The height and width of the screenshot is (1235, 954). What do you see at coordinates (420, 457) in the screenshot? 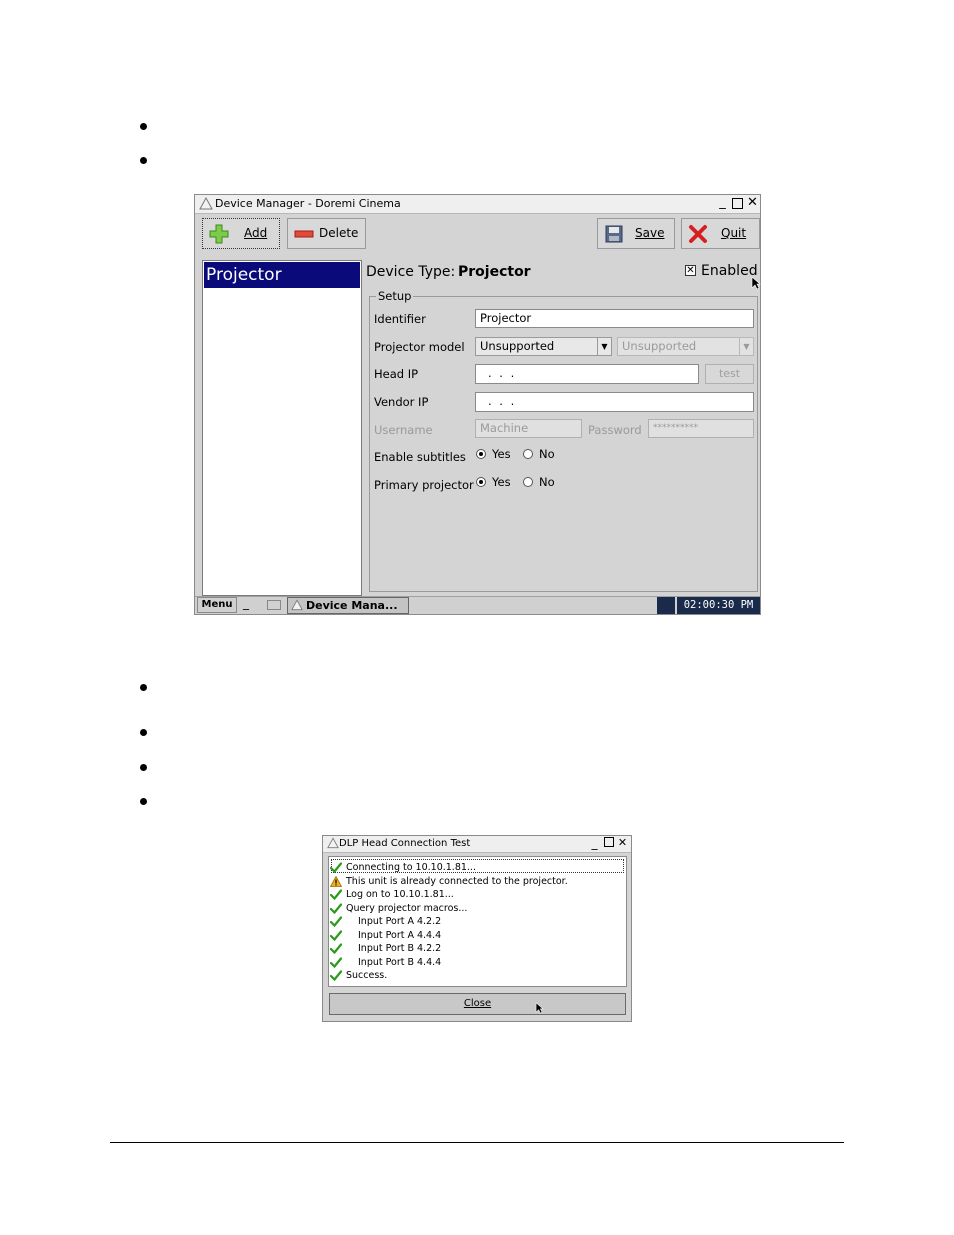
I see `enable-subtitles-label: Enable subtitles` at bounding box center [420, 457].